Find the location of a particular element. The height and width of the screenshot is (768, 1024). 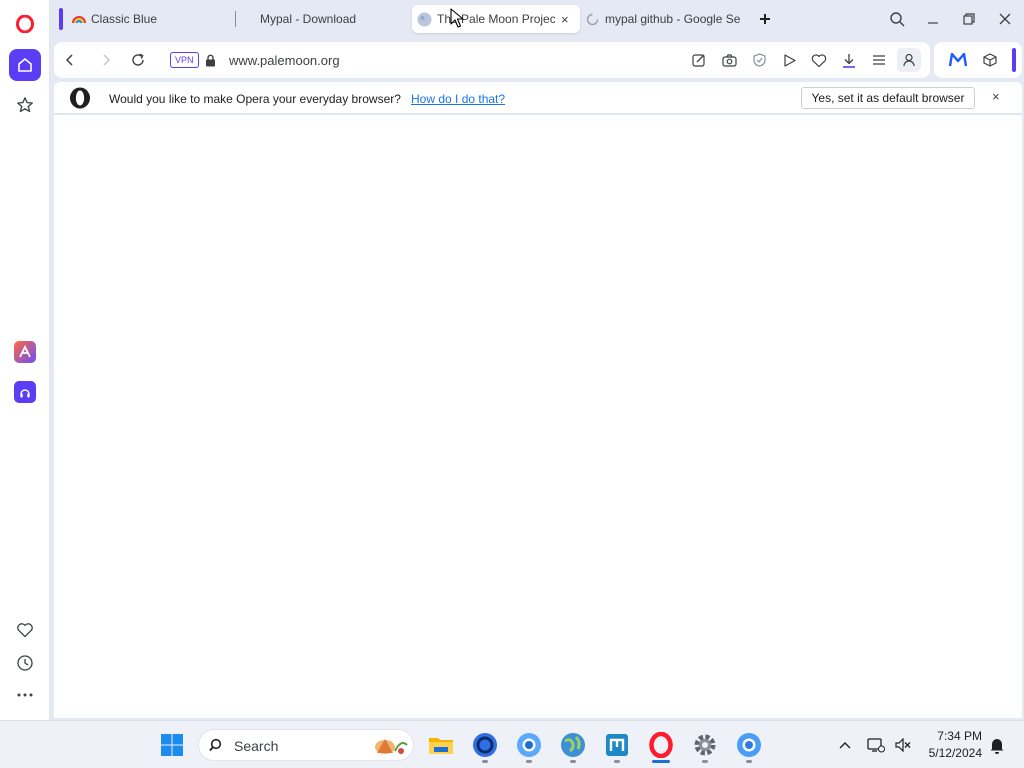

edit-icon is located at coordinates (698, 60).